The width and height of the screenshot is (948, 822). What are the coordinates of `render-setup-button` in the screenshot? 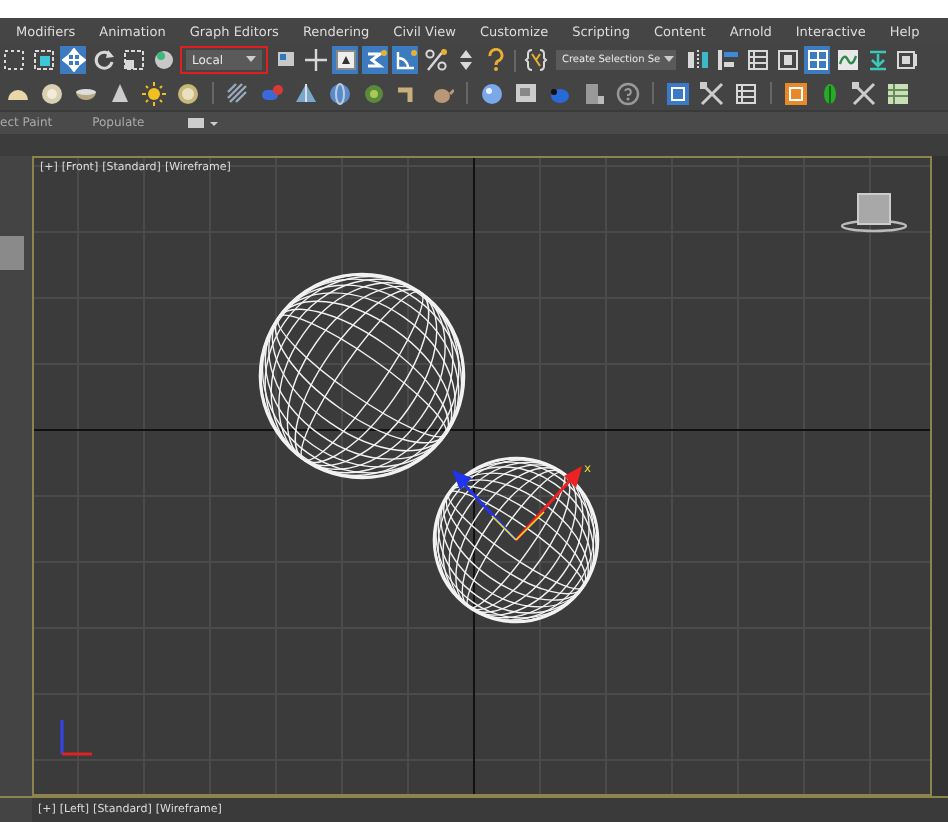 It's located at (907, 60).